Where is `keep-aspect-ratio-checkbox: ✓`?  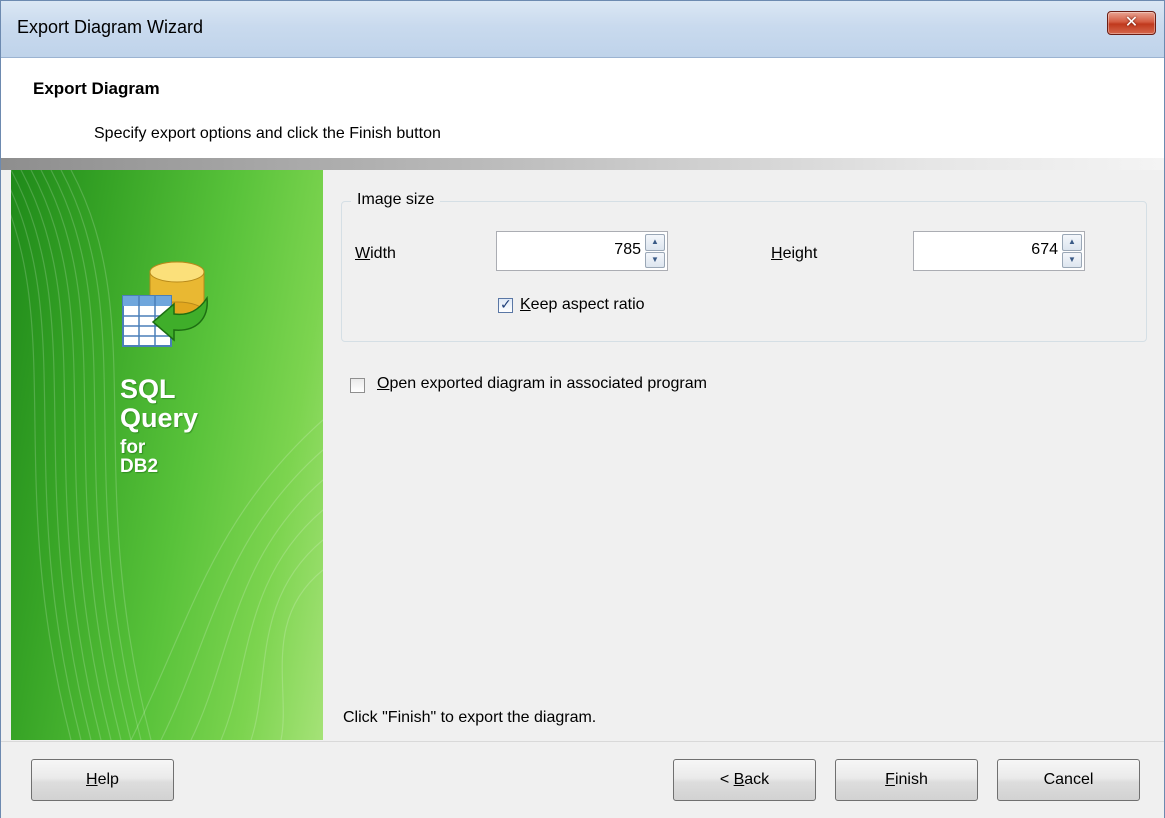 keep-aspect-ratio-checkbox: ✓ is located at coordinates (505, 304).